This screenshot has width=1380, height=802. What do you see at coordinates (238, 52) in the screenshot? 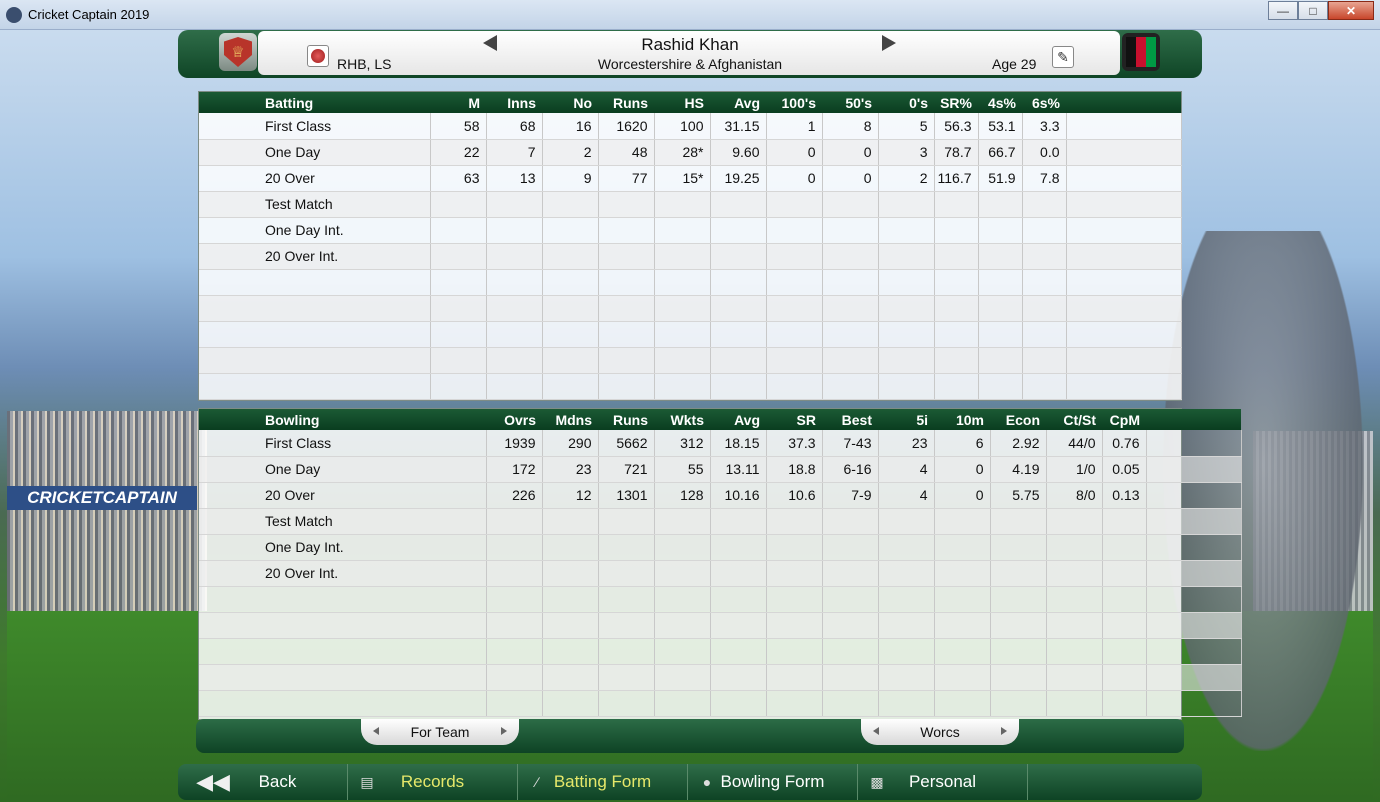
I see `club-badge: ♕` at bounding box center [238, 52].